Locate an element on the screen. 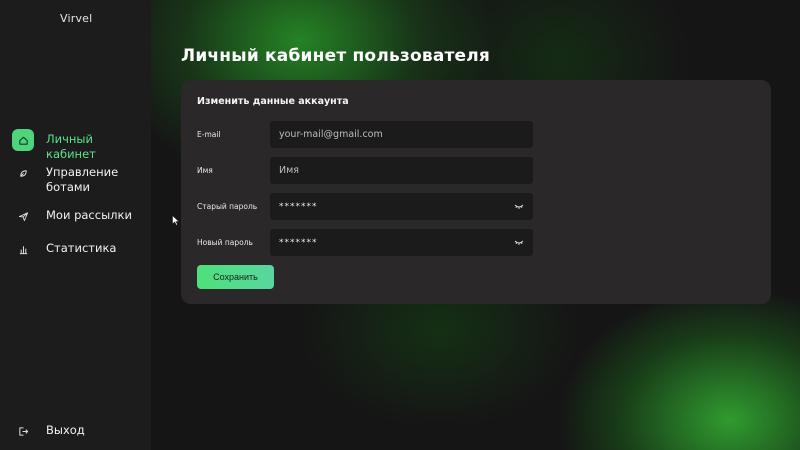  logout-icon is located at coordinates (23, 431).